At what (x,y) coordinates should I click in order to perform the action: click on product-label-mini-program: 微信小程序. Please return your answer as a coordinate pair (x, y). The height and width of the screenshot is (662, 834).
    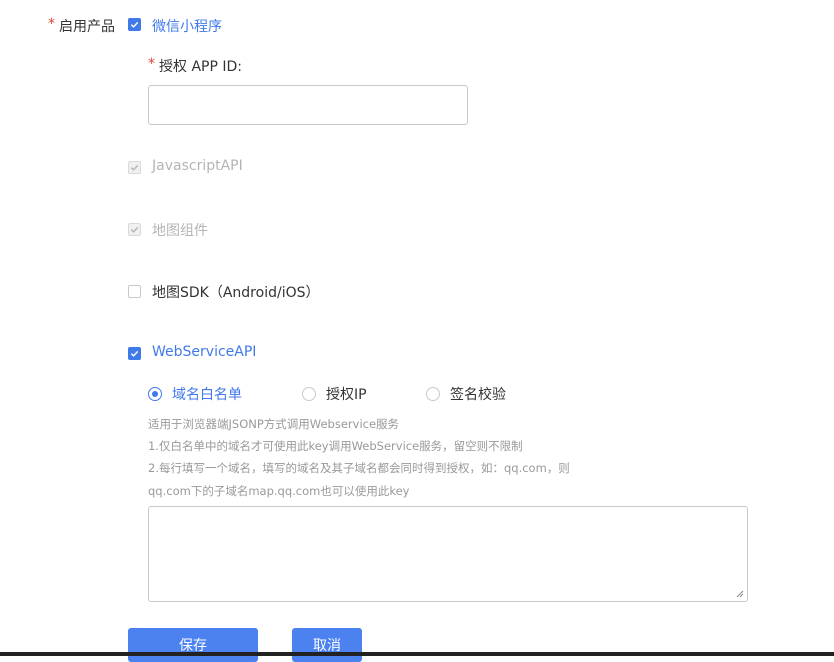
    Looking at the image, I should click on (187, 26).